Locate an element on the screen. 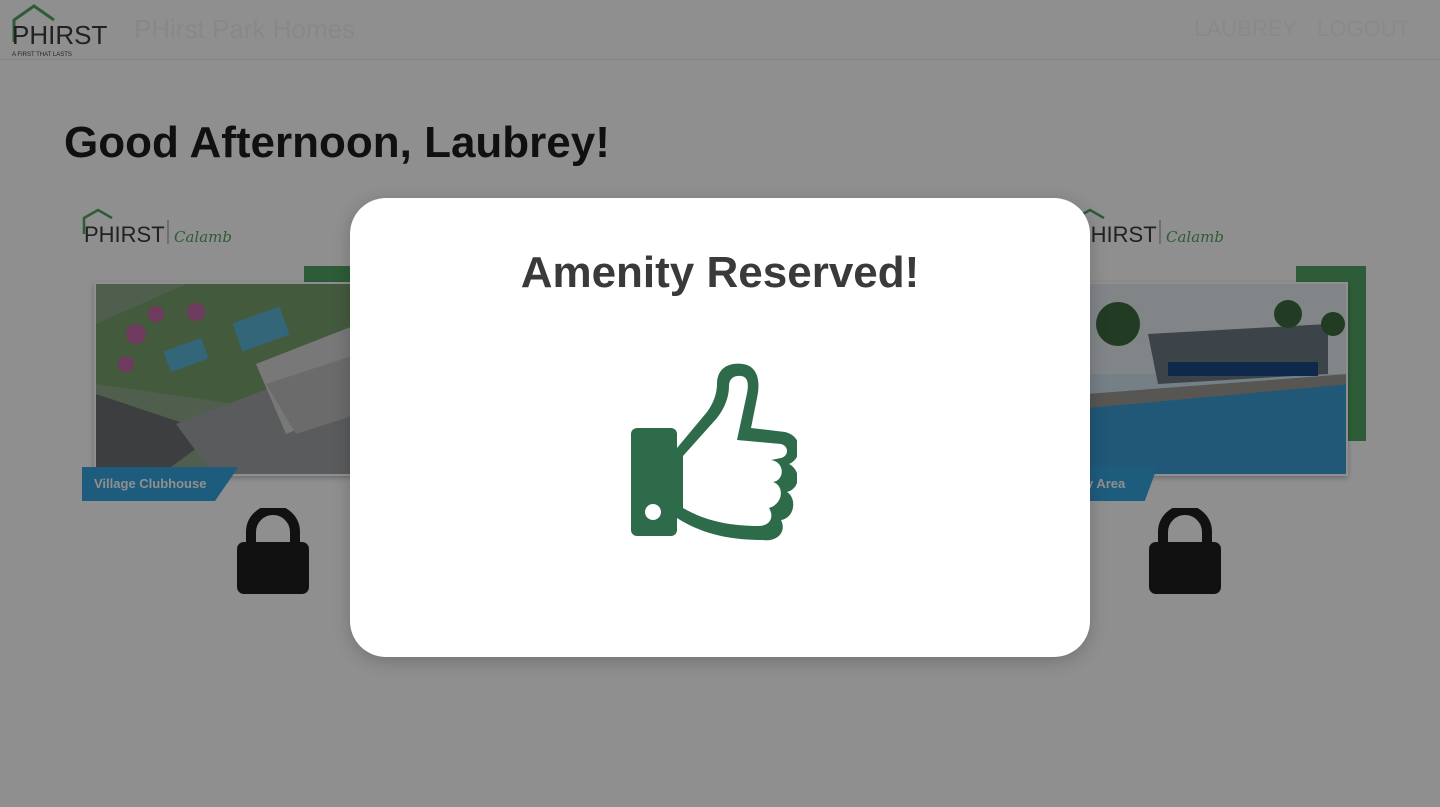 The image size is (1440, 807). modal-title: Amenity Reserved! is located at coordinates (720, 272).